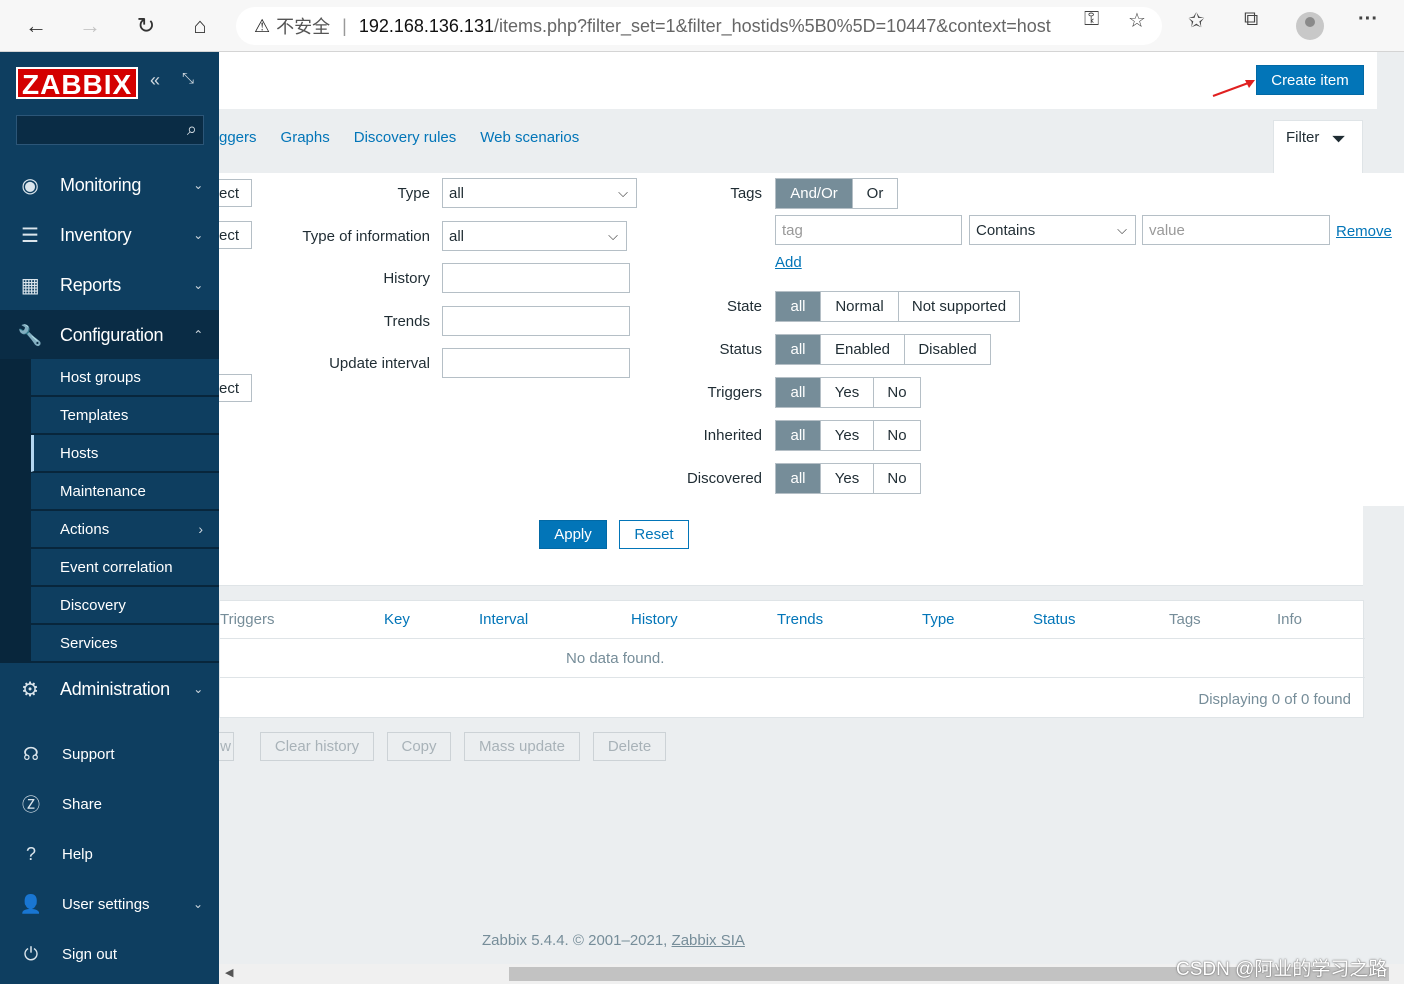 This screenshot has height=984, width=1404. Describe the element at coordinates (1310, 26) in the screenshot. I see `profile-avatar` at that location.